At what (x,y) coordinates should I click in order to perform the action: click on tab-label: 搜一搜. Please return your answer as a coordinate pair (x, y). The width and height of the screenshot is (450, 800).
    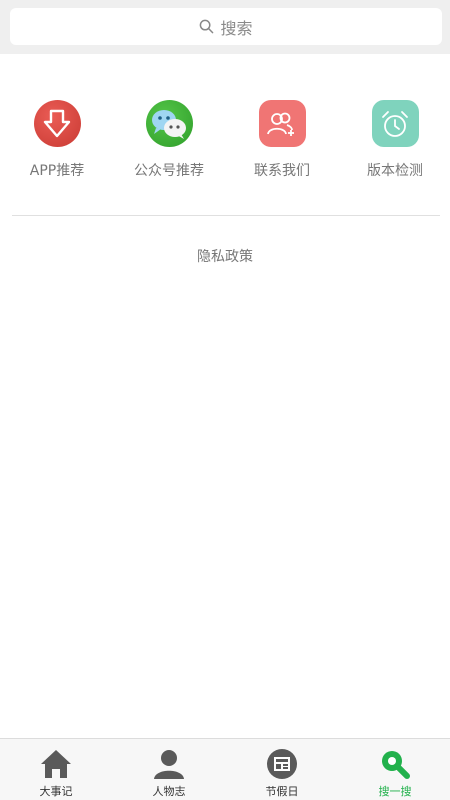
    Looking at the image, I should click on (395, 791).